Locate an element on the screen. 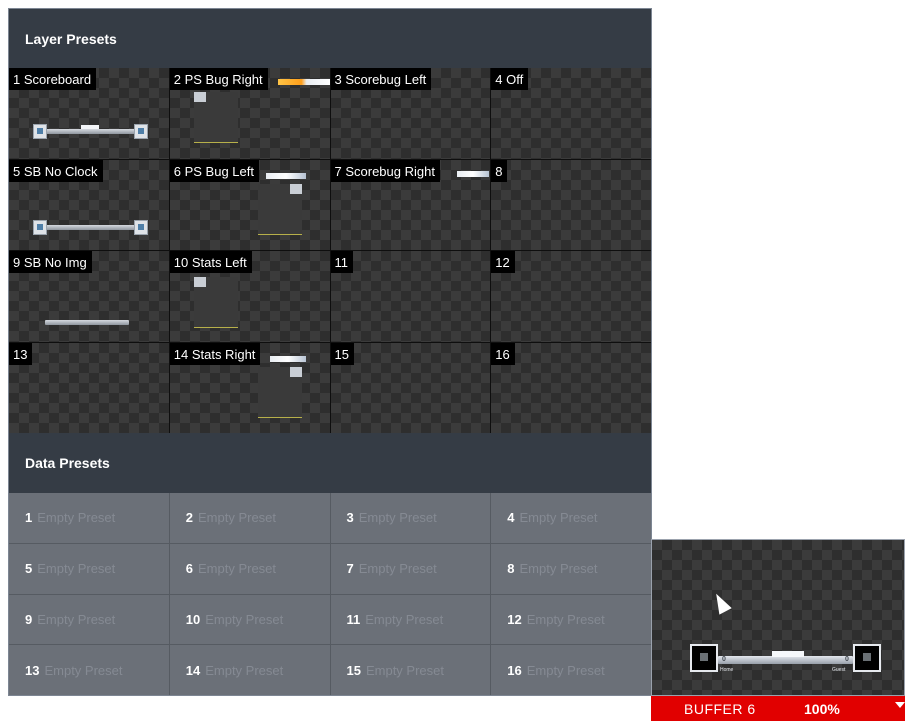 This screenshot has width=905, height=721. layer-preset-9: 9 SB No Img is located at coordinates (89, 296).